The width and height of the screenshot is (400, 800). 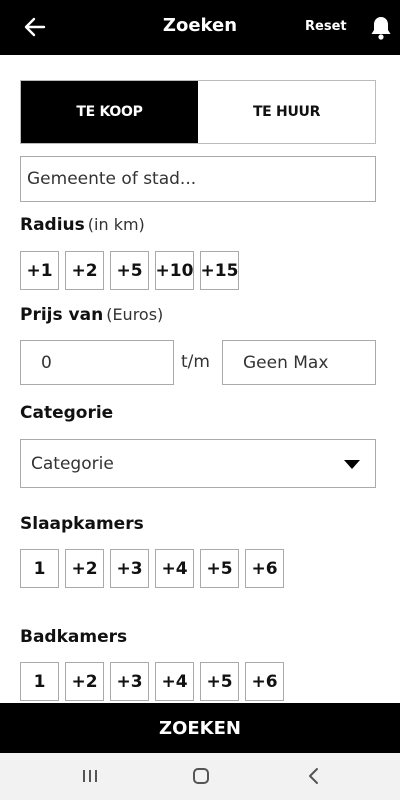 What do you see at coordinates (62, 315) in the screenshot?
I see `price-label-text: Prijs van` at bounding box center [62, 315].